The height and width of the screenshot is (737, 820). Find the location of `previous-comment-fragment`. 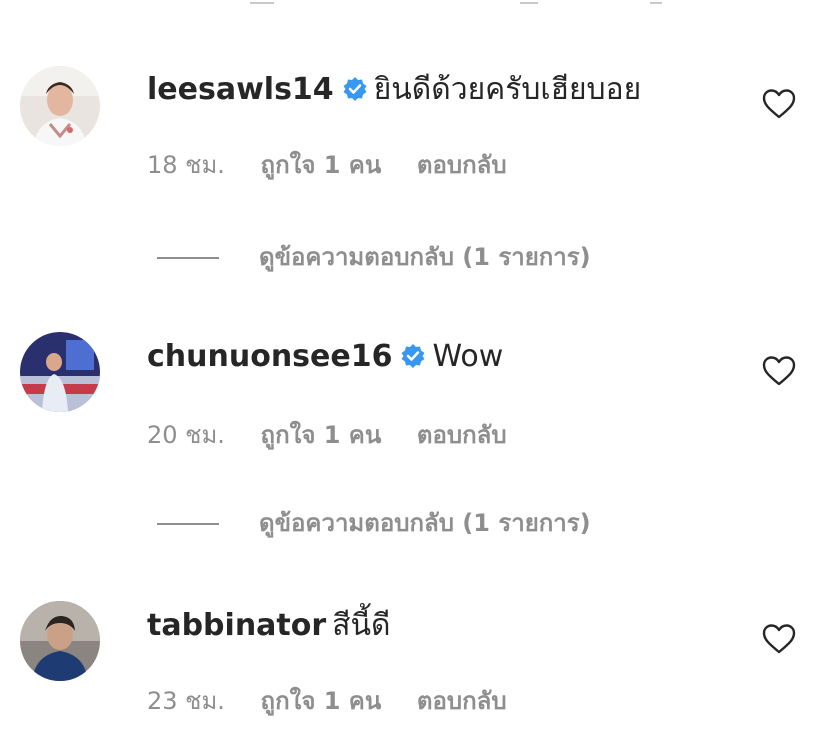

previous-comment-fragment is located at coordinates (470, 3).